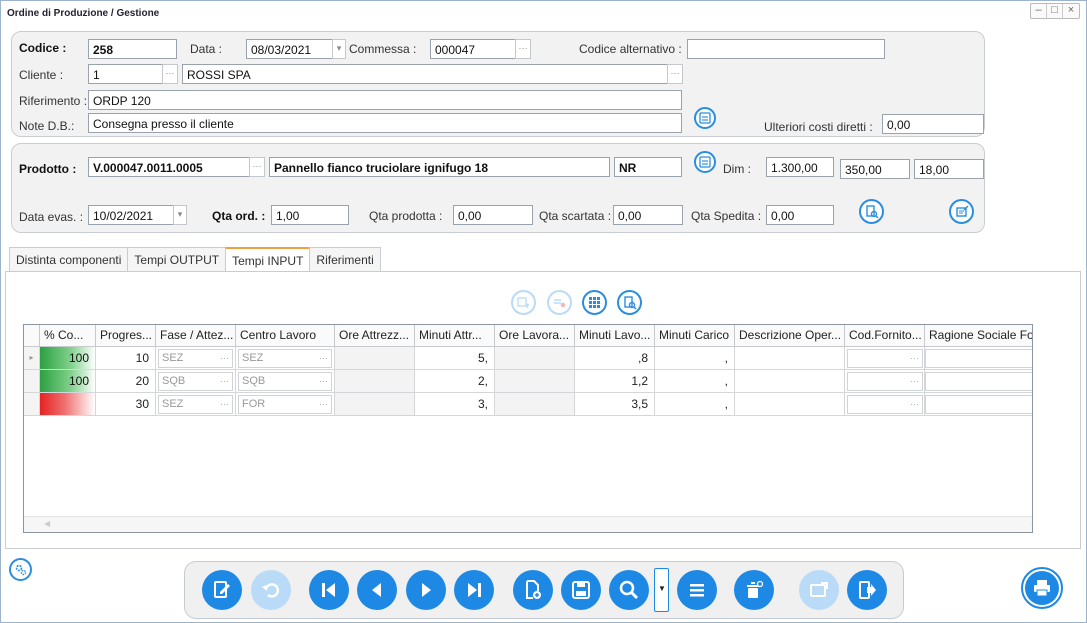  Describe the element at coordinates (169, 167) in the screenshot. I see `prodotto-code-input: V.000047.0011.0005` at that location.